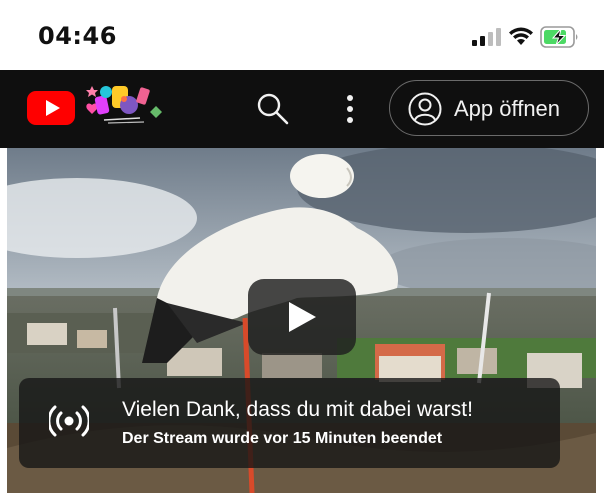 Image resolution: width=604 pixels, height=499 pixels. I want to click on status-bar: 04:46, so click(302, 35).